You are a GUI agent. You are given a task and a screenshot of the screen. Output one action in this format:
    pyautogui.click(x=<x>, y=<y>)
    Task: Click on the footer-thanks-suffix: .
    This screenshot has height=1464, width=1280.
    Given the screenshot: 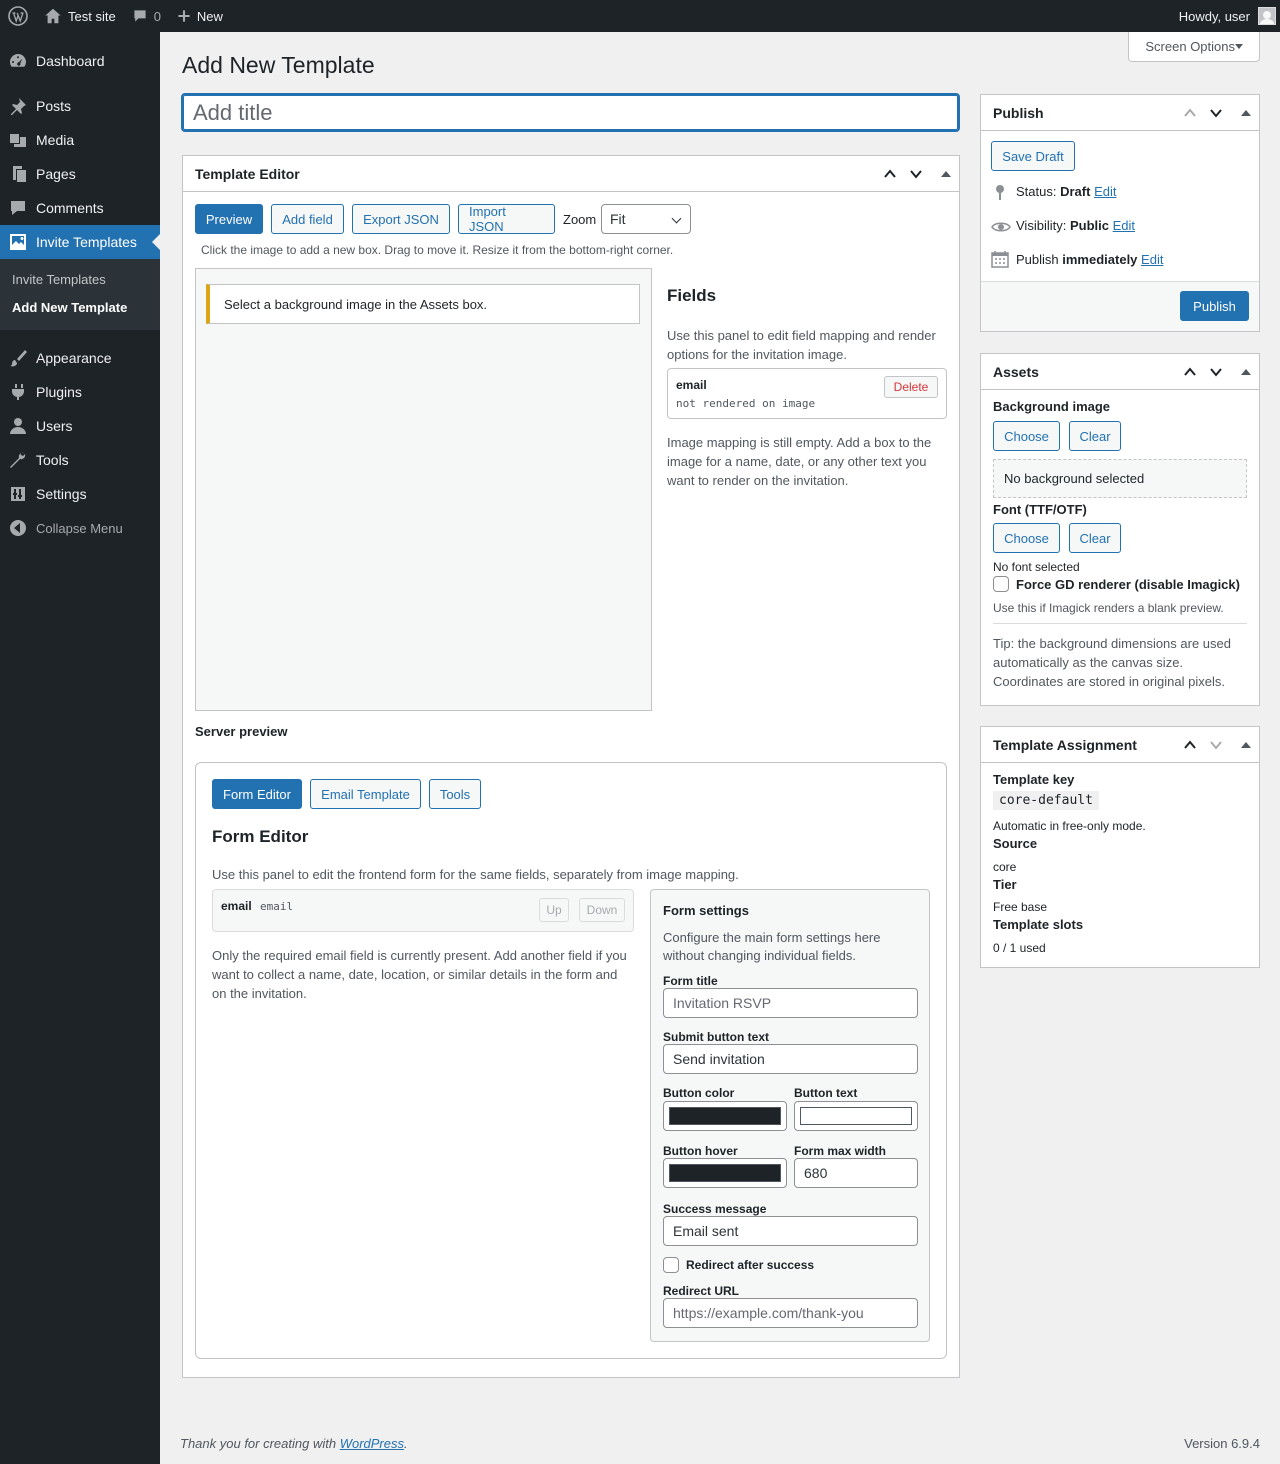 What is the action you would take?
    pyautogui.click(x=406, y=1443)
    